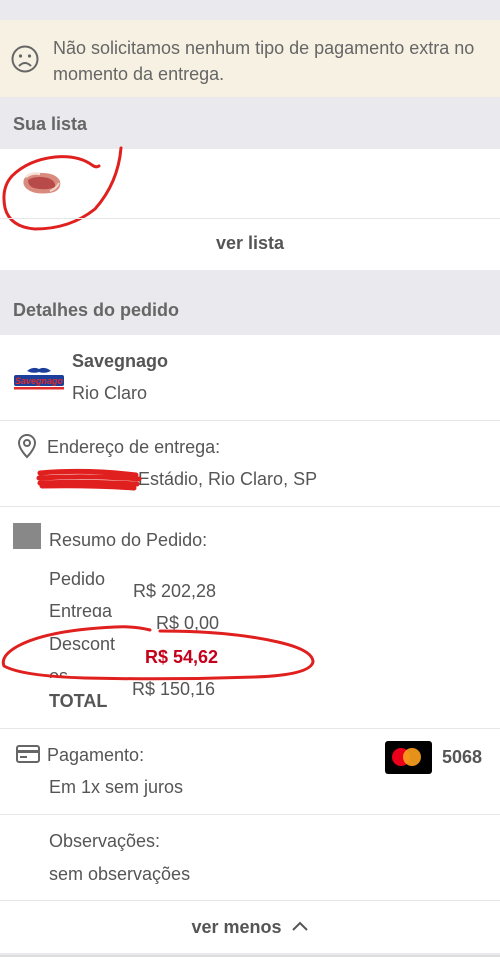 This screenshot has width=500, height=957. What do you see at coordinates (412, 757) in the screenshot?
I see `mastercard-yellow-circle` at bounding box center [412, 757].